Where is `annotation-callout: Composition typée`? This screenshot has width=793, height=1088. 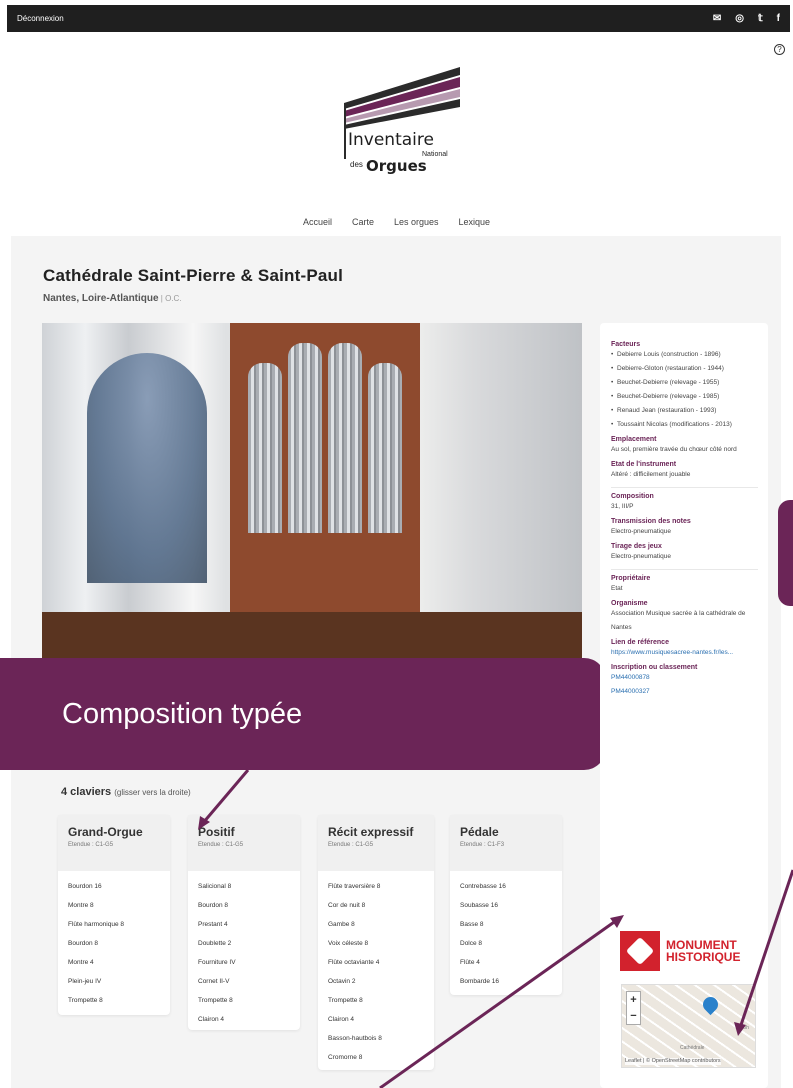
annotation-callout: Composition typée is located at coordinates (303, 714).